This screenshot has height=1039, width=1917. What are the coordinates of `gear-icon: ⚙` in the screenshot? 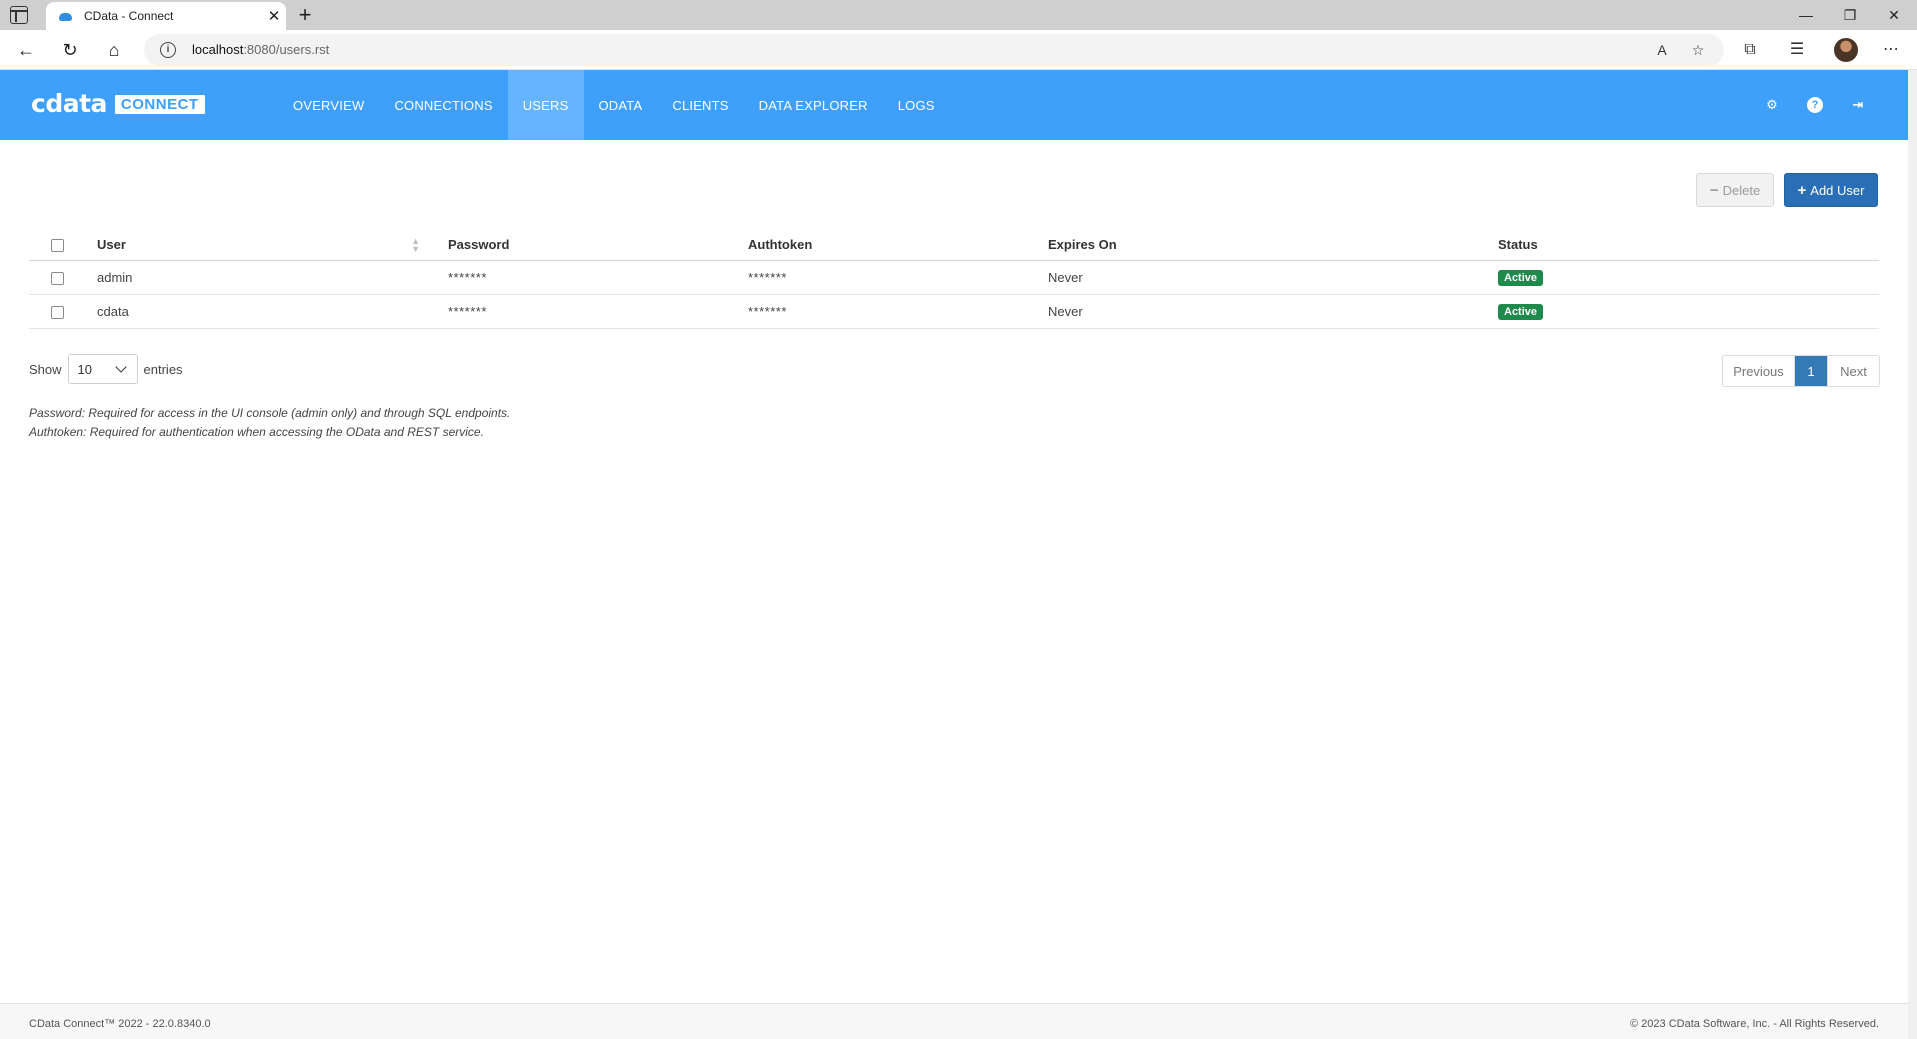 It's located at (1772, 105).